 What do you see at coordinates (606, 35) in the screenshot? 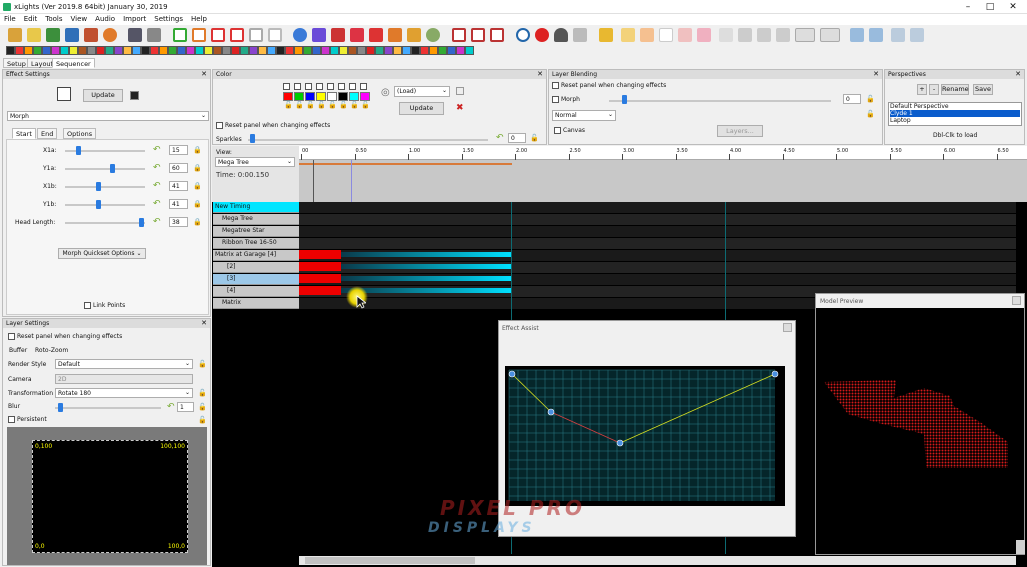
I see `ac-icon` at bounding box center [606, 35].